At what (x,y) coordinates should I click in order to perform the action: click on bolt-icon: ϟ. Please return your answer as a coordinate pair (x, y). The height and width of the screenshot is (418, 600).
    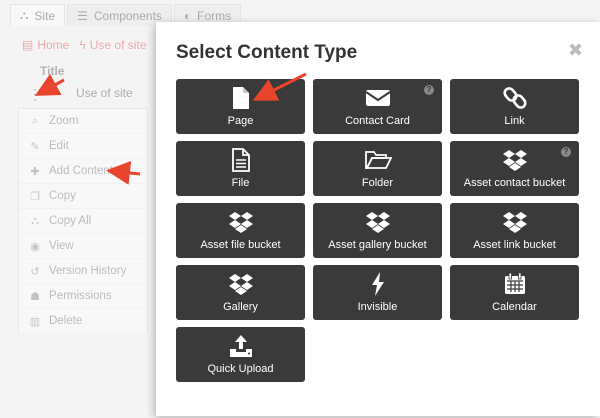
    Looking at the image, I should click on (82, 45).